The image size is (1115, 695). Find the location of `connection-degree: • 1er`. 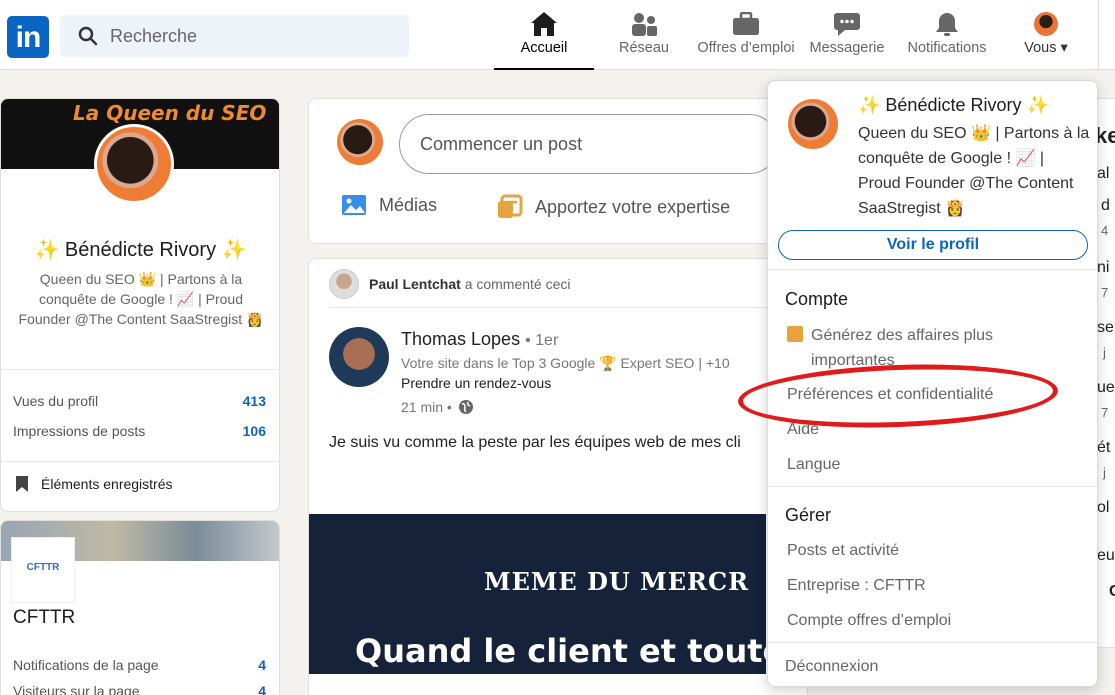

connection-degree: • 1er is located at coordinates (542, 340).